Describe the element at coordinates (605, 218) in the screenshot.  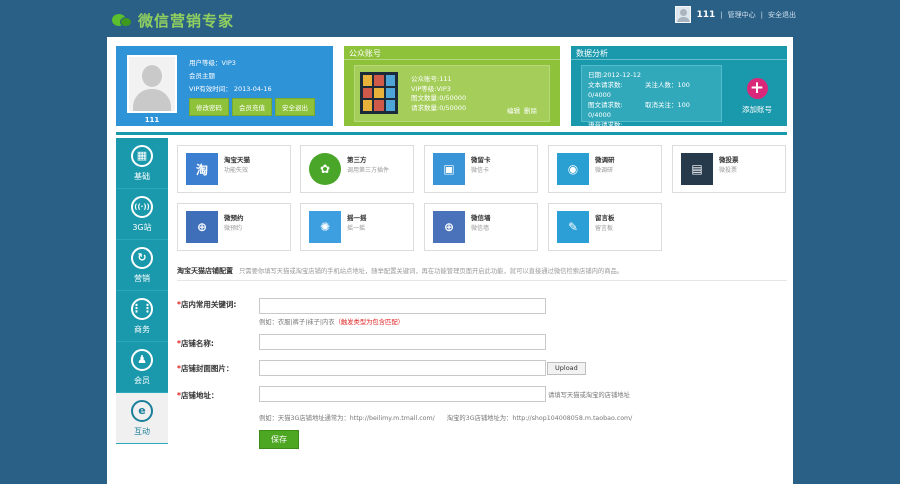
I see `tile-title: 留言板` at that location.